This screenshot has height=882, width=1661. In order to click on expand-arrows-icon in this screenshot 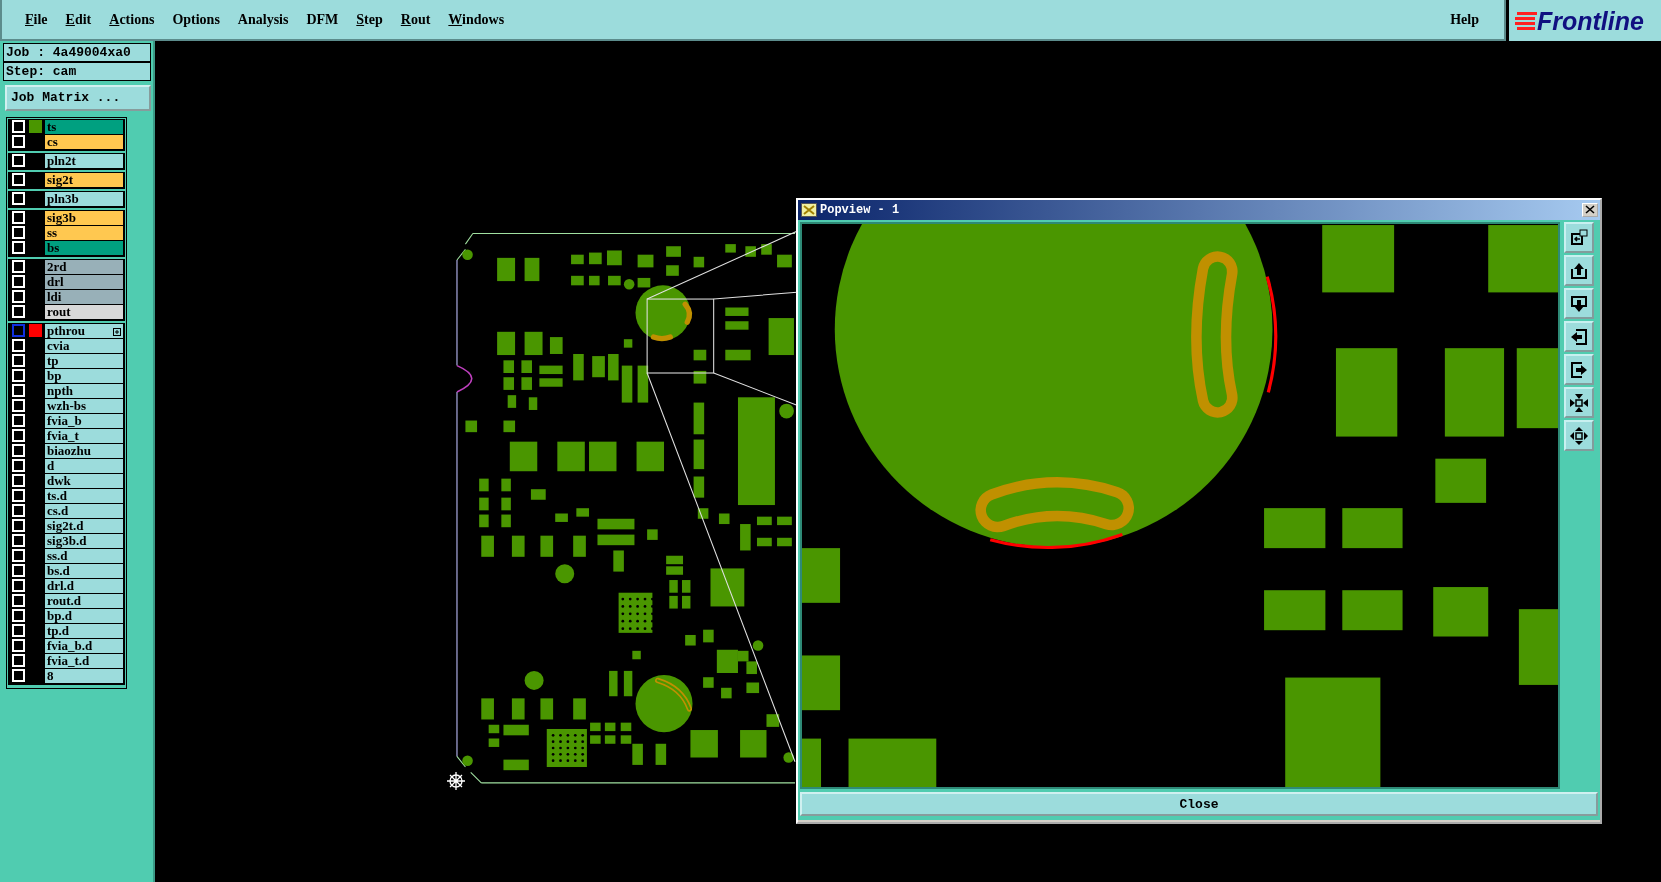, I will do `click(1579, 435)`.